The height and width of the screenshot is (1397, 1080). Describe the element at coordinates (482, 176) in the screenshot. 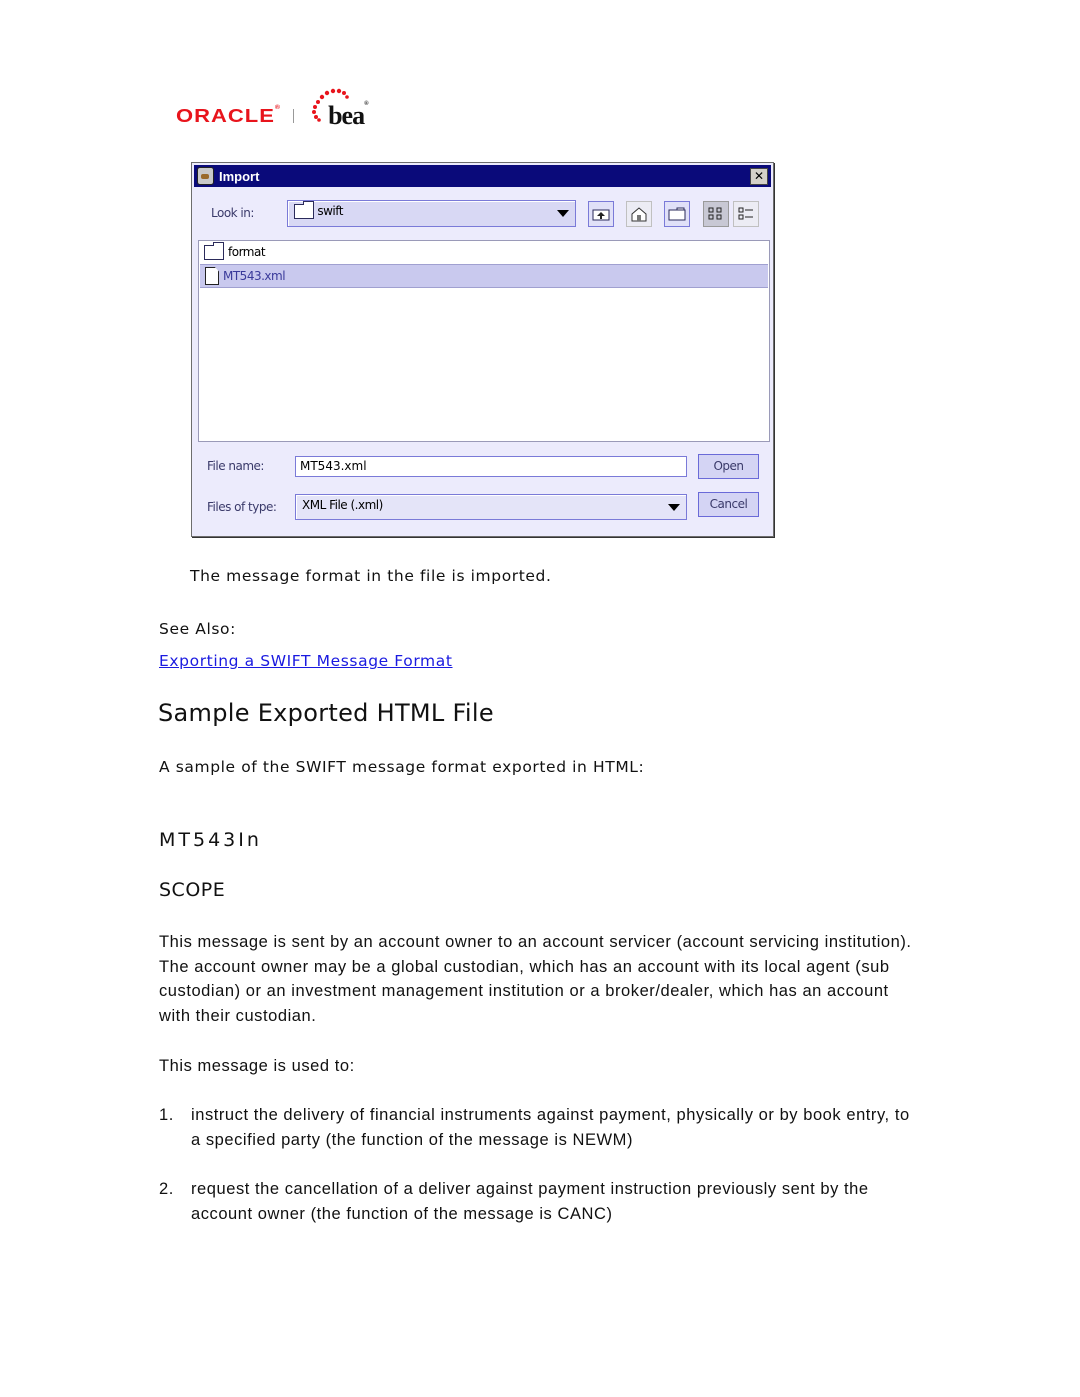

I see `dialog-titlebar: Import ✕` at that location.